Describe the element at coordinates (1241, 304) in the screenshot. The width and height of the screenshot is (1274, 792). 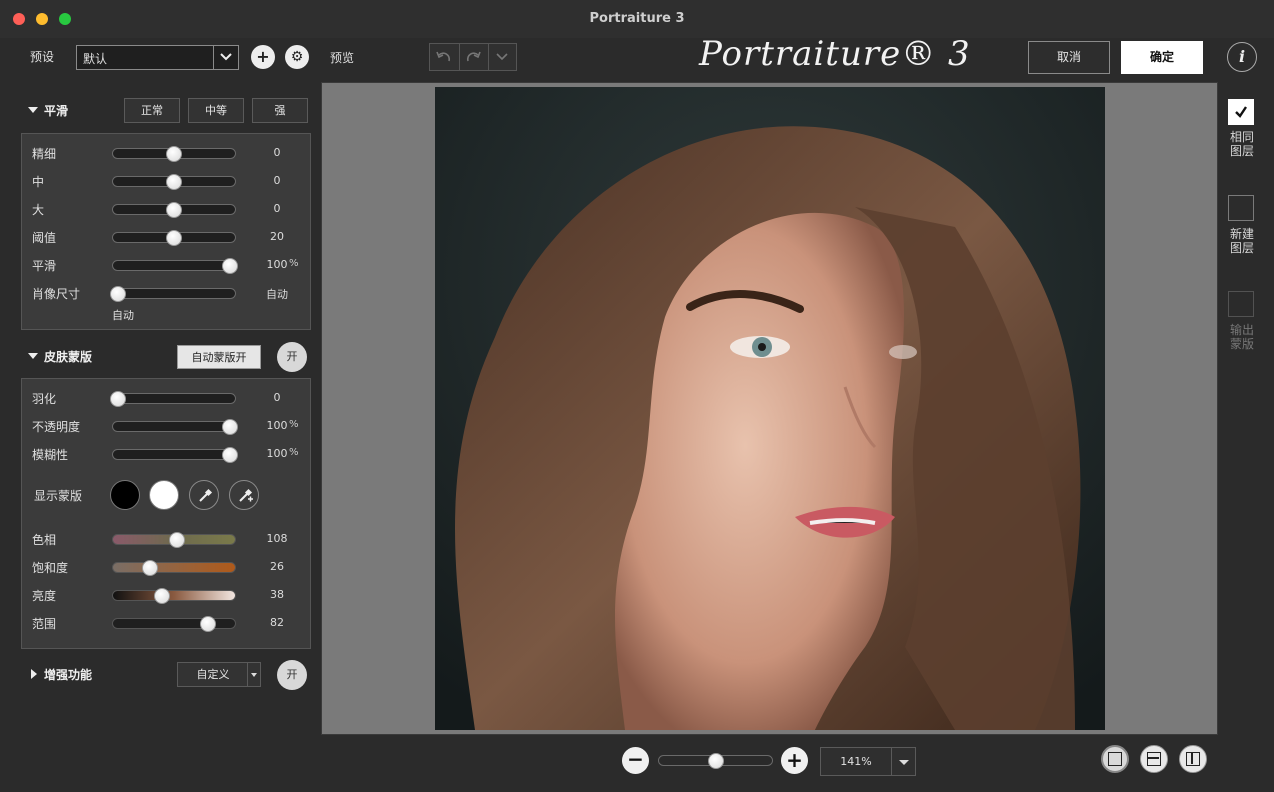
I see `output-mask-checkbox` at that location.